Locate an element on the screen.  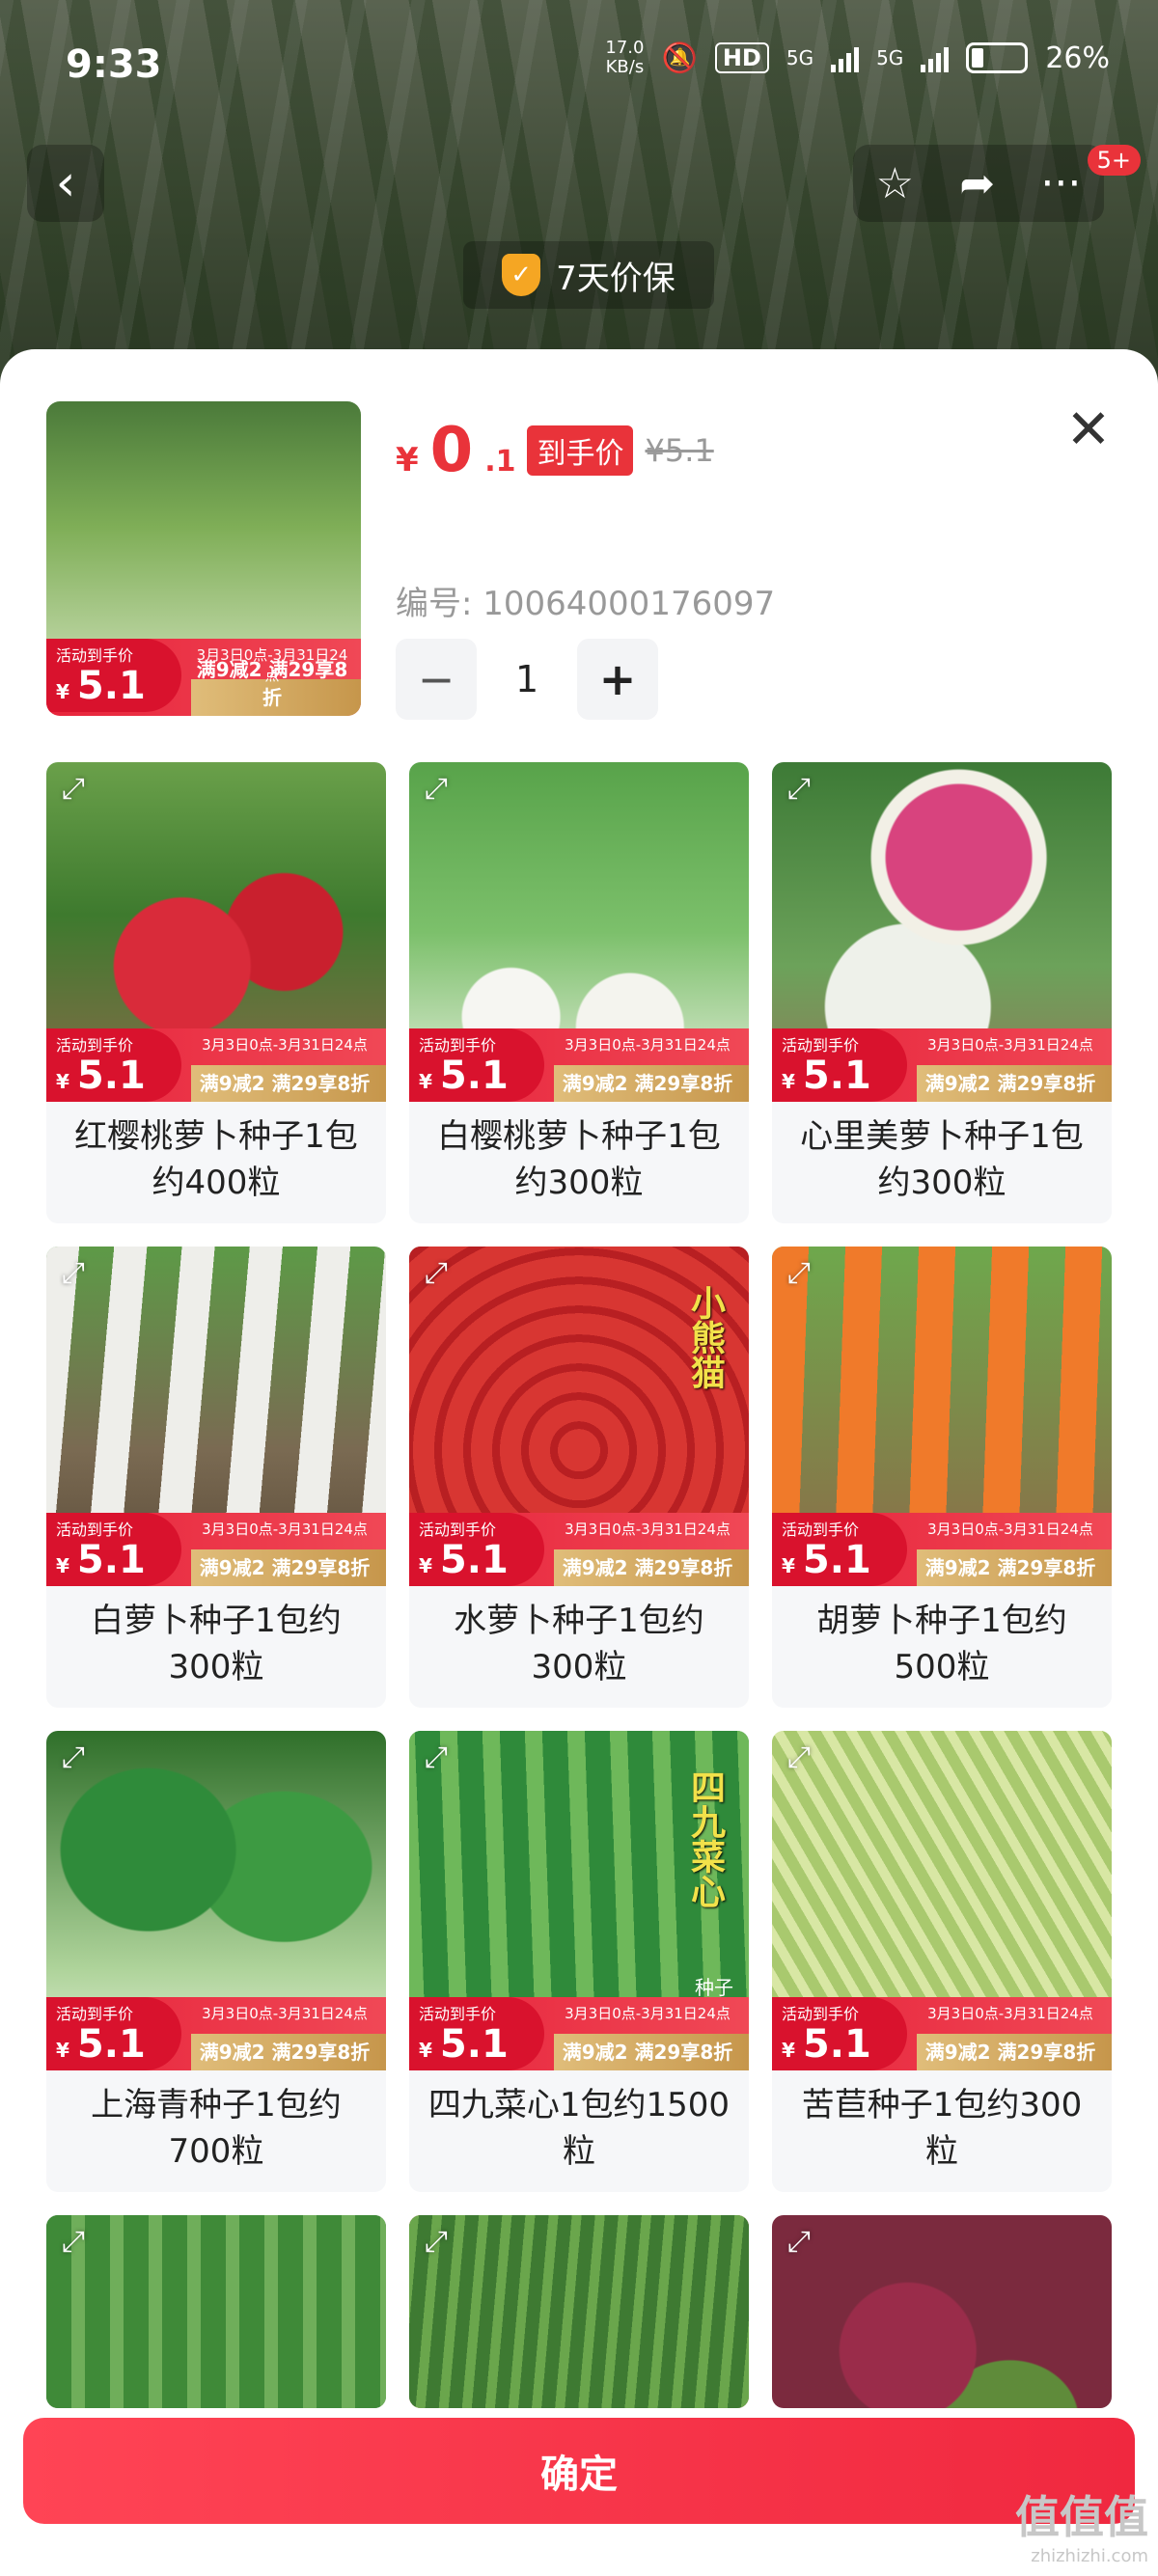
net-5g-label-a: 5G is located at coordinates (800, 58).